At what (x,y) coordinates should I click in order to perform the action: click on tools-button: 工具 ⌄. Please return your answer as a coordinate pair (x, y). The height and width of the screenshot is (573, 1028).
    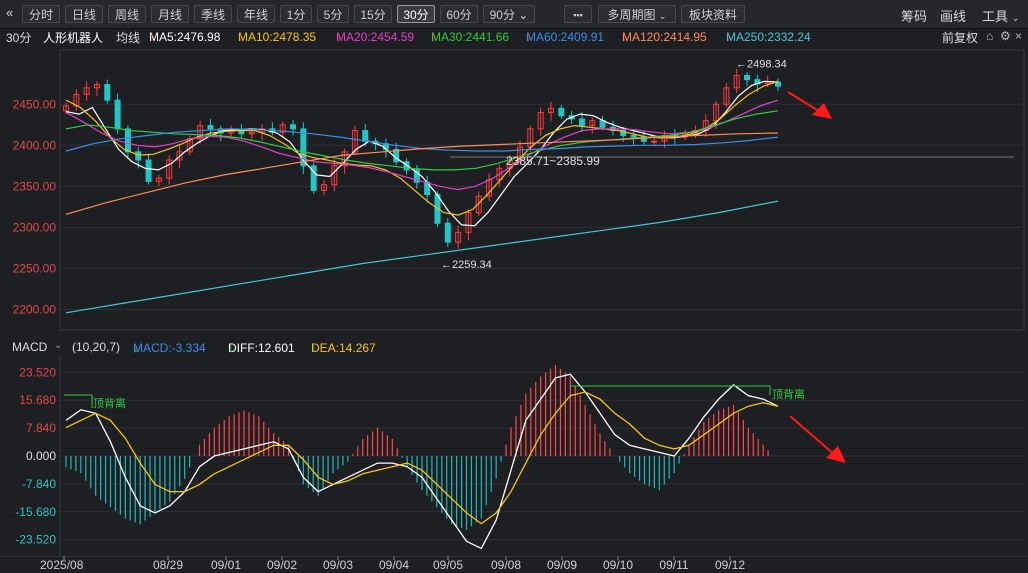
    Looking at the image, I should click on (1000, 15).